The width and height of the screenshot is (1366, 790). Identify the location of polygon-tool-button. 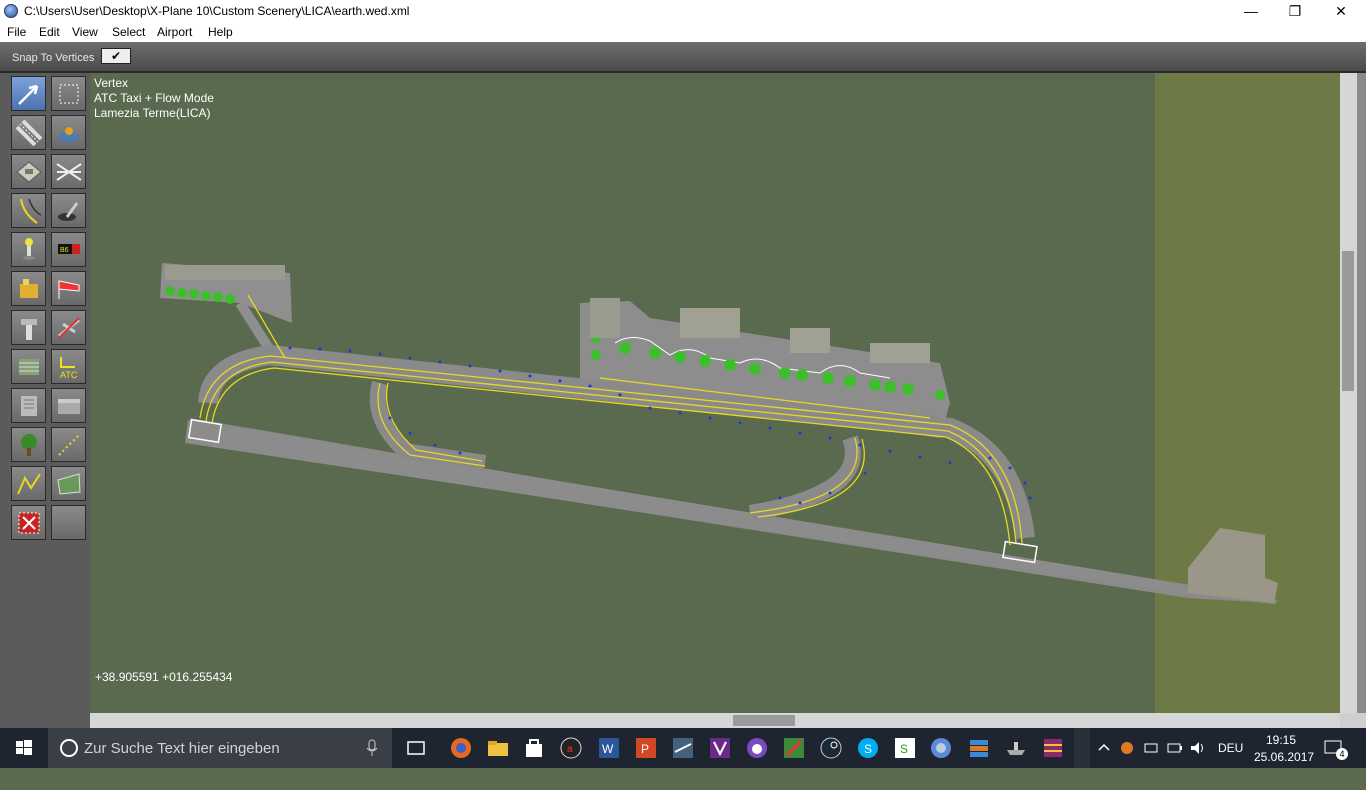
(68, 483).